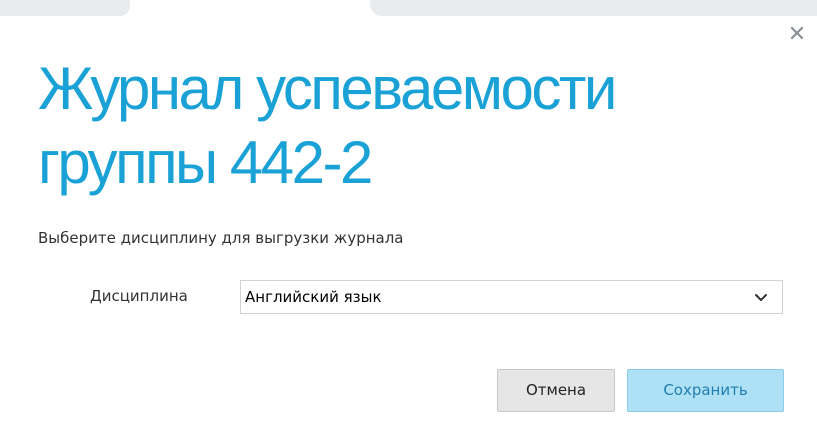  I want to click on save-button: Сохранить, so click(705, 390).